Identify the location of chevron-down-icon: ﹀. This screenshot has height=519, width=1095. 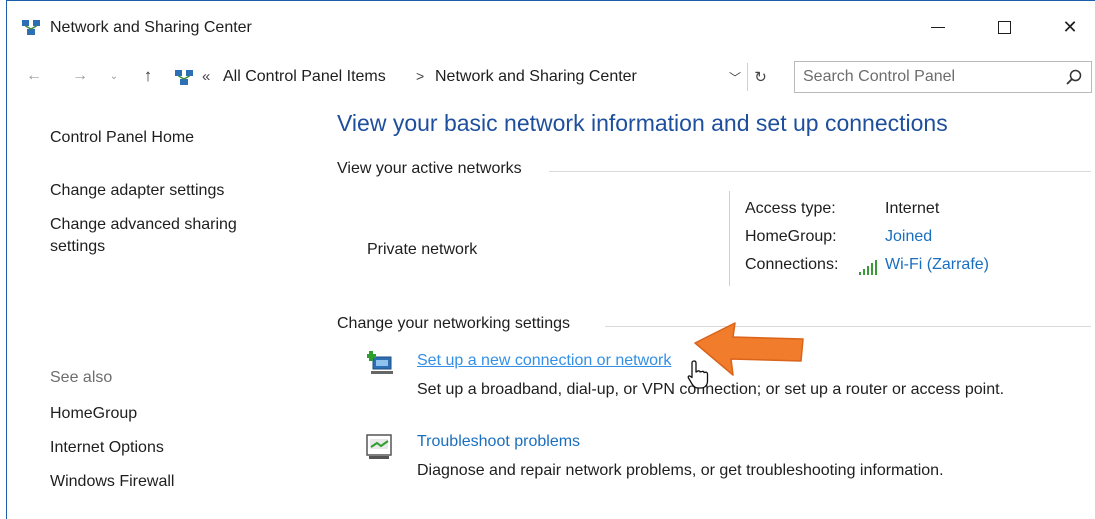
(734, 77).